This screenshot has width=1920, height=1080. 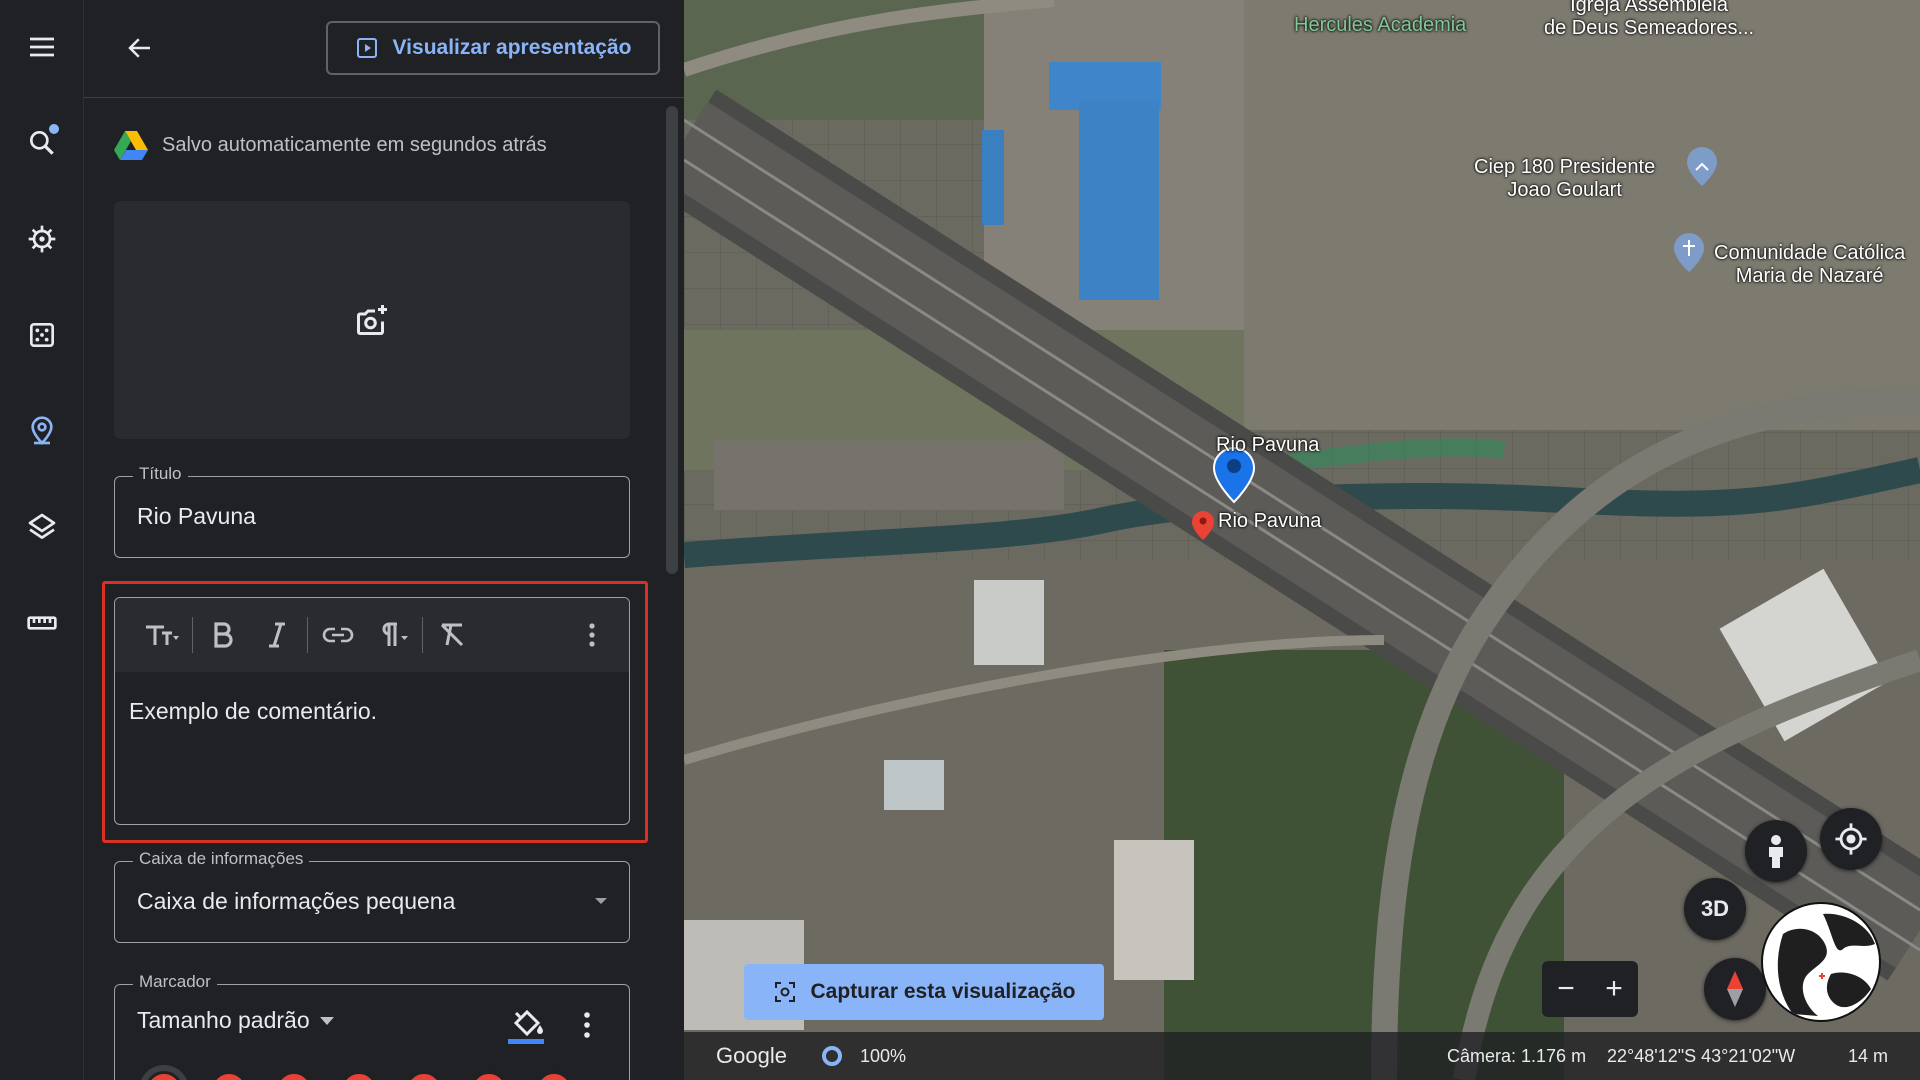 I want to click on marker-size-select: Tamanho padrão, so click(x=235, y=1020).